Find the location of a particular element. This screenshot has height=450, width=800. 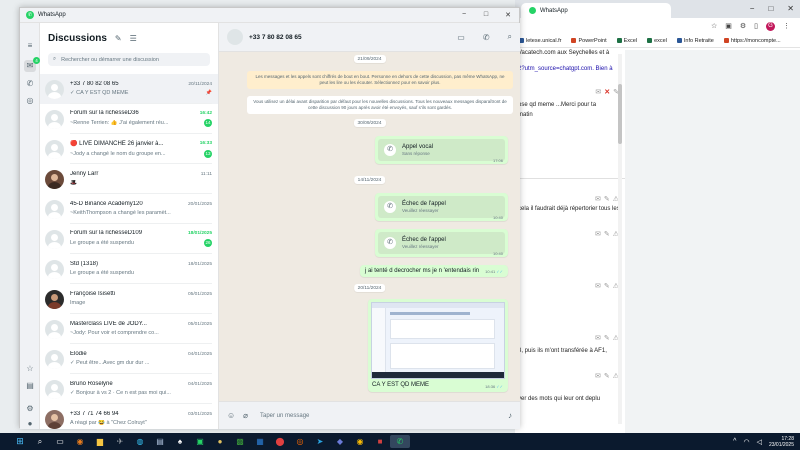

system-clock: 17:28 23/01/2025 is located at coordinates (781, 442).